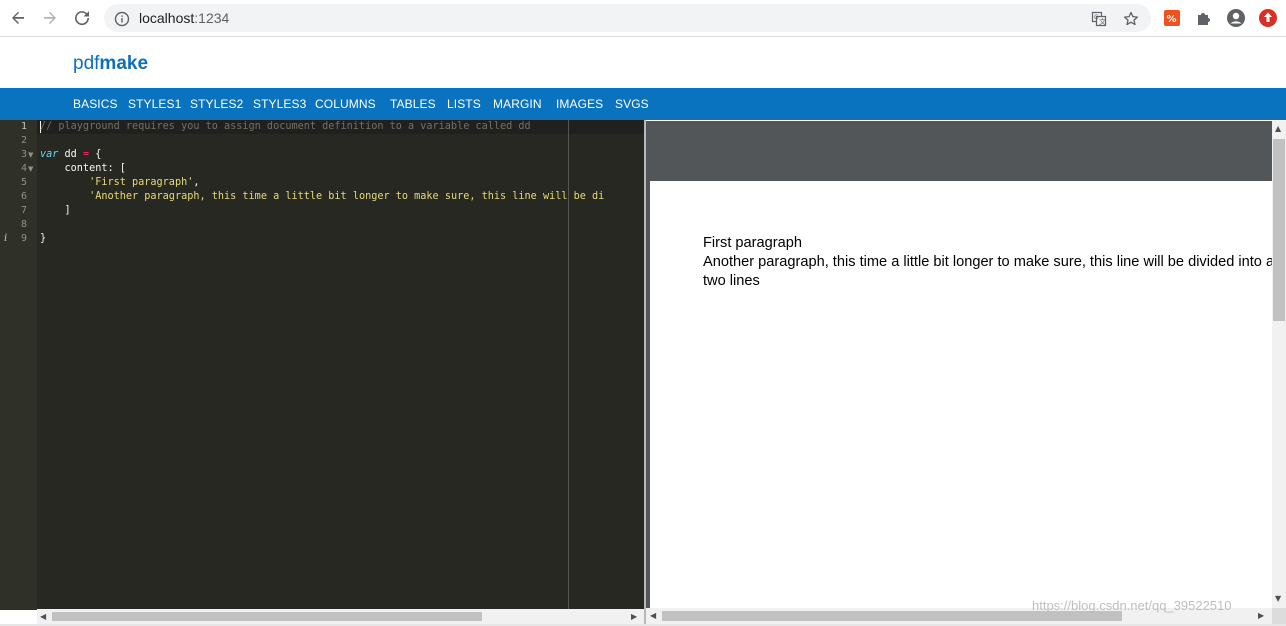 Image resolution: width=1286 pixels, height=626 pixels. I want to click on nav-tables: TABLES, so click(413, 104).